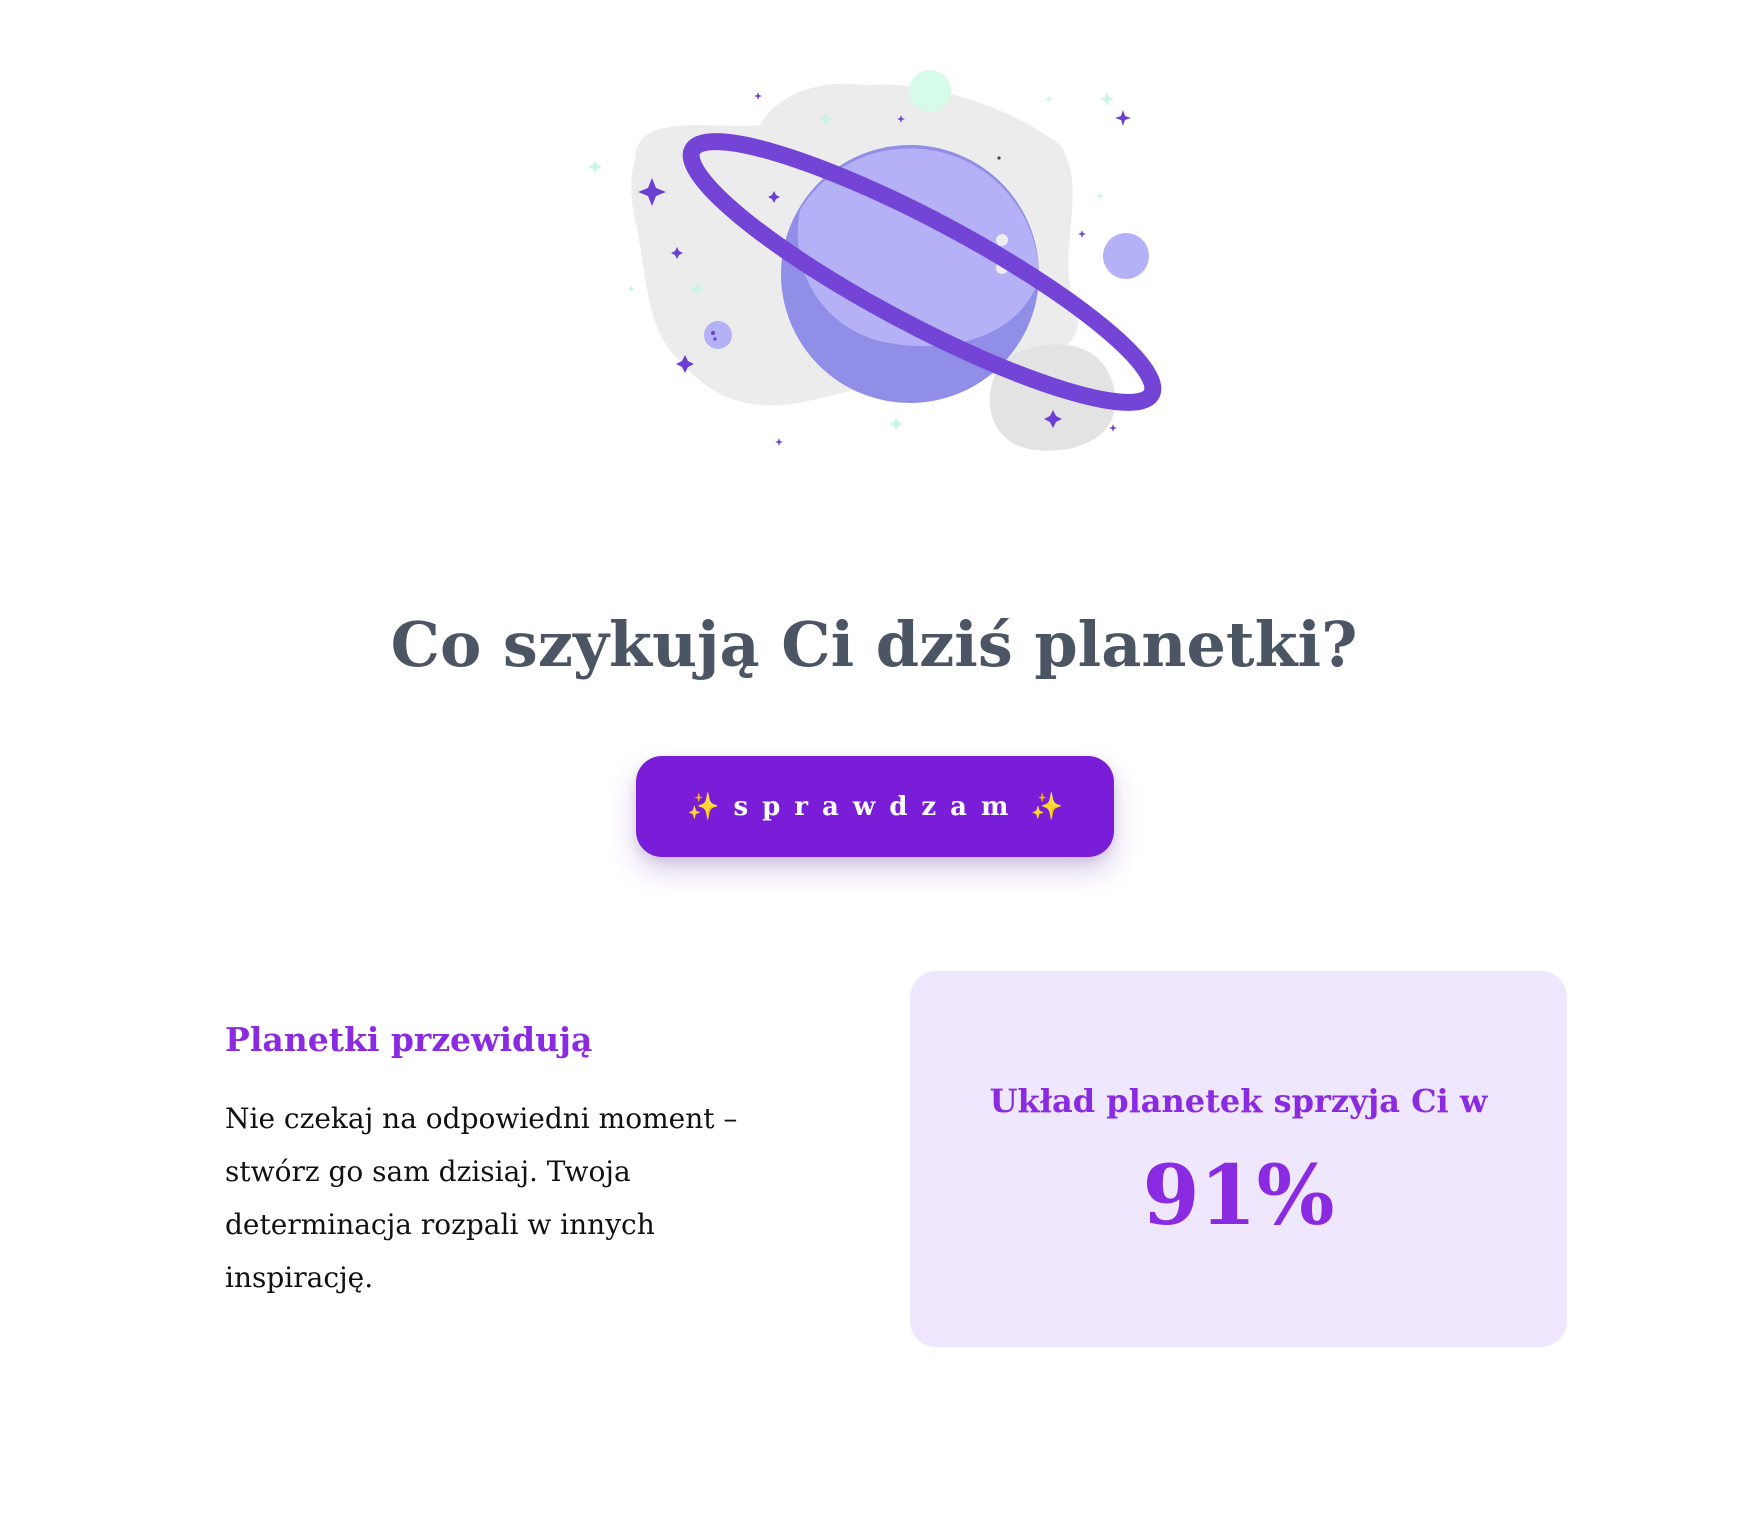 The image size is (1748, 1540). What do you see at coordinates (1126, 256) in the screenshot?
I see `small-planet-right` at bounding box center [1126, 256].